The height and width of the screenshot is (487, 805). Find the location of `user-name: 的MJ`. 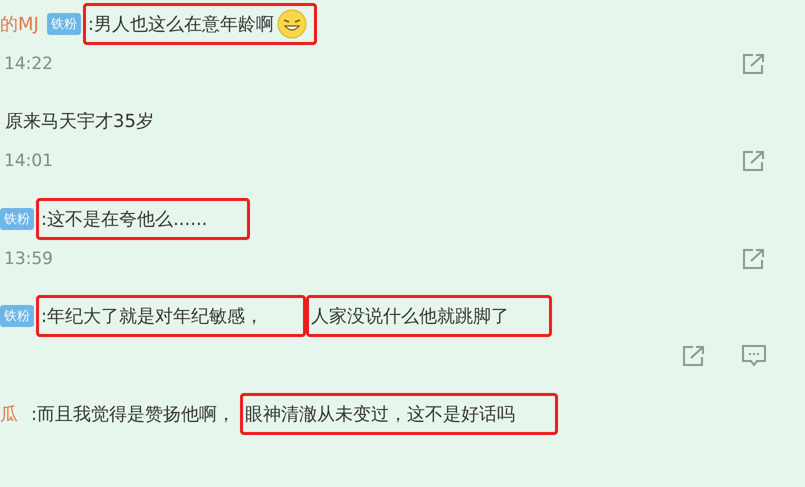

user-name: 的MJ is located at coordinates (19, 24).